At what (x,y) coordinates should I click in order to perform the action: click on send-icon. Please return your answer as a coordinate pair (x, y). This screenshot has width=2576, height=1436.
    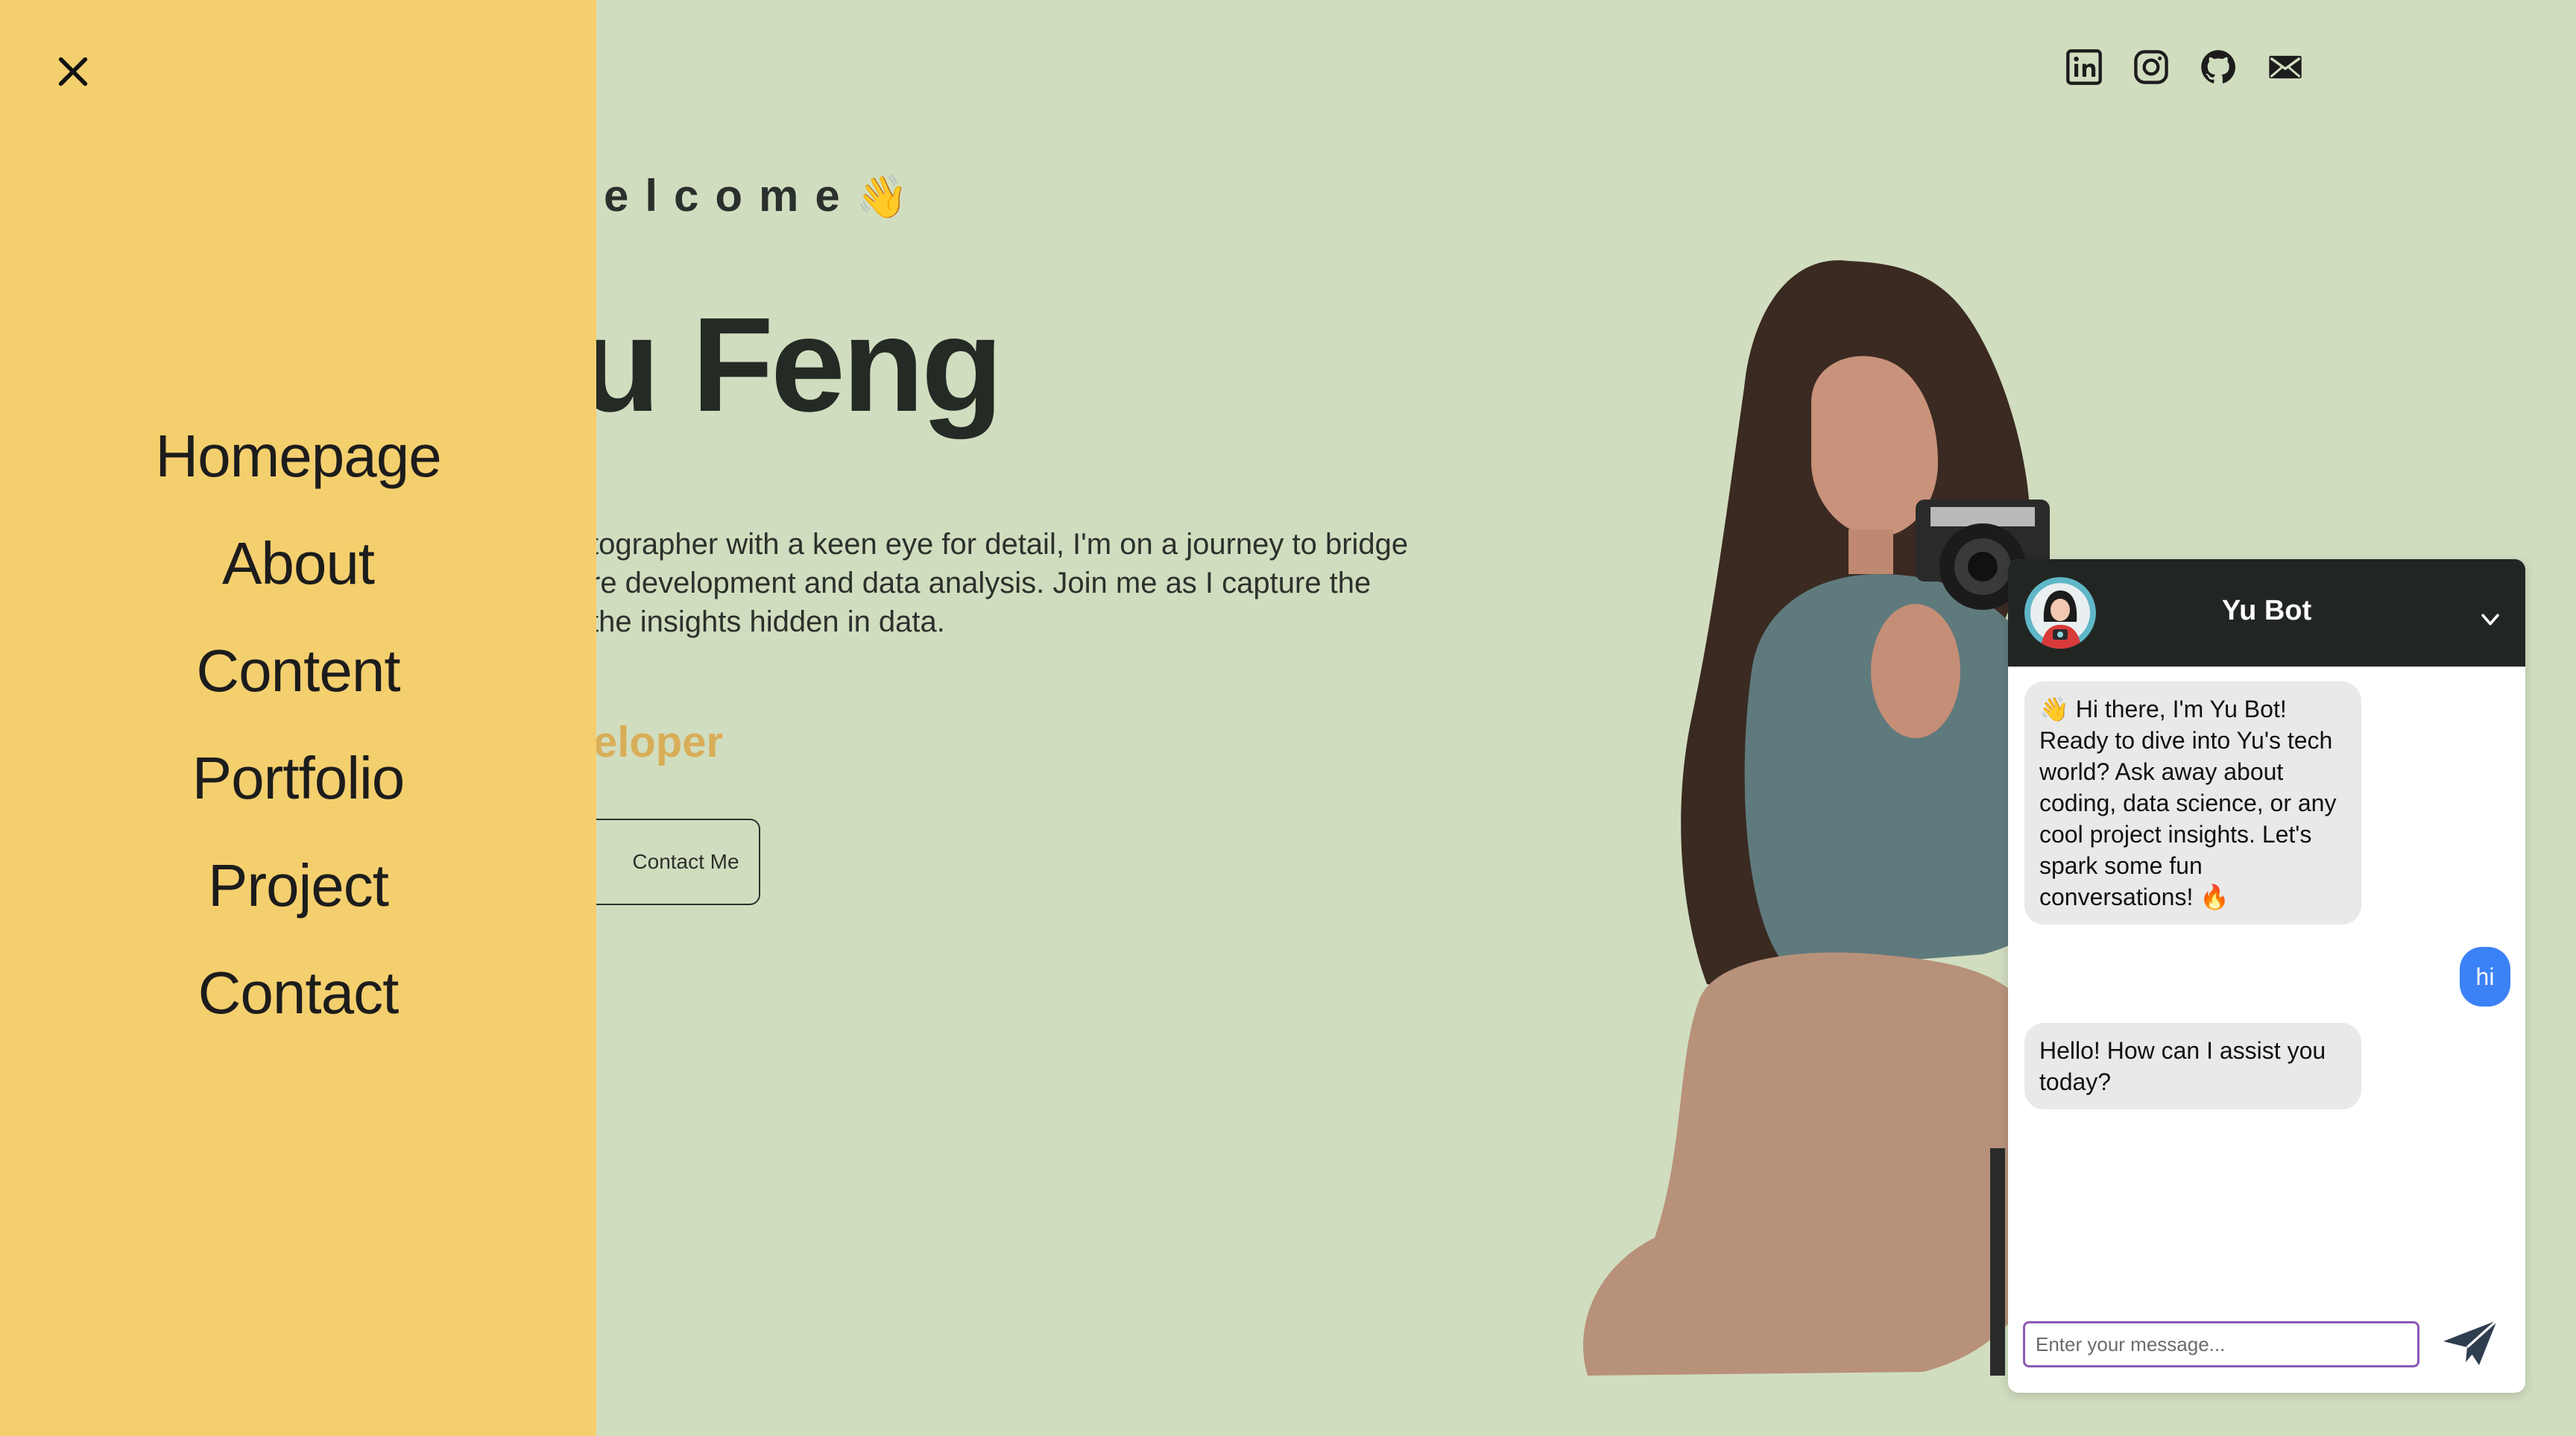
    Looking at the image, I should click on (2470, 1343).